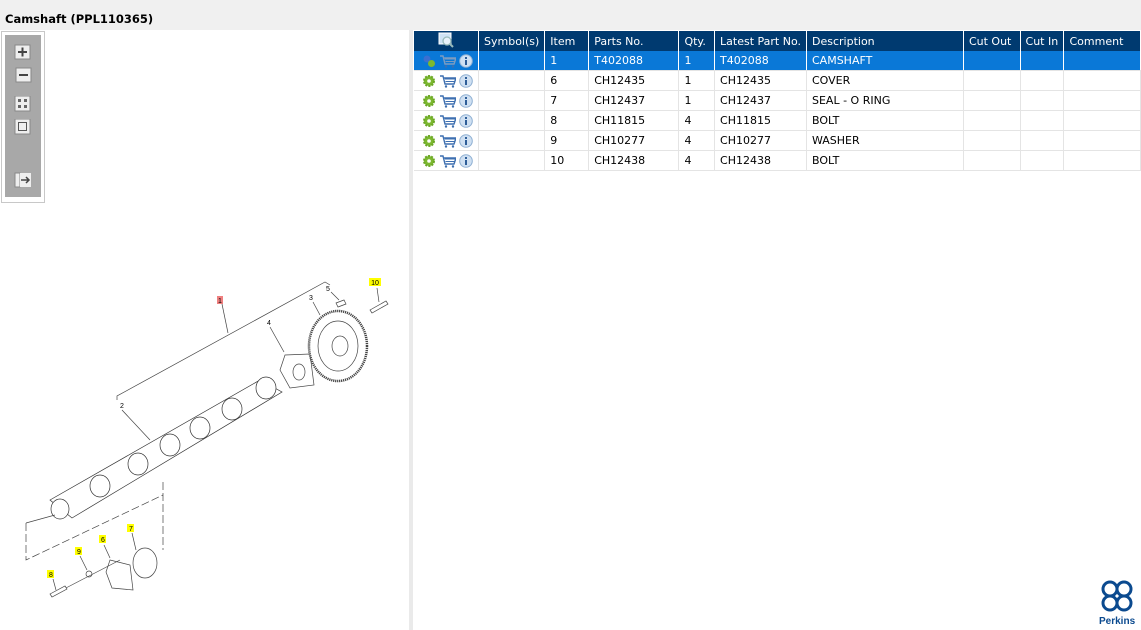 This screenshot has width=1141, height=630. What do you see at coordinates (51, 575) in the screenshot?
I see `callout-8: 8` at bounding box center [51, 575].